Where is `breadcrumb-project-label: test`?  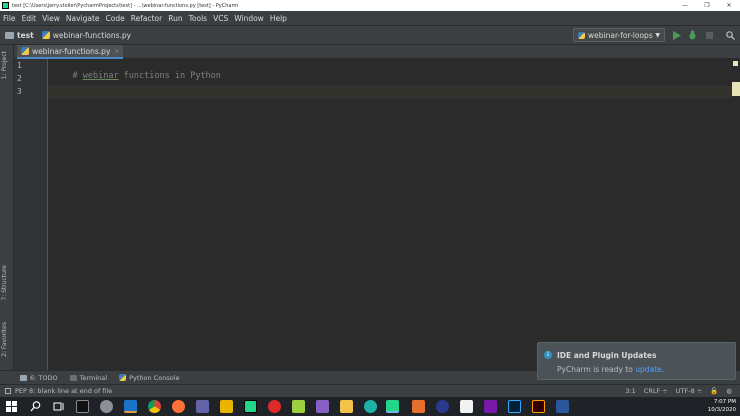 breadcrumb-project-label: test is located at coordinates (25, 35).